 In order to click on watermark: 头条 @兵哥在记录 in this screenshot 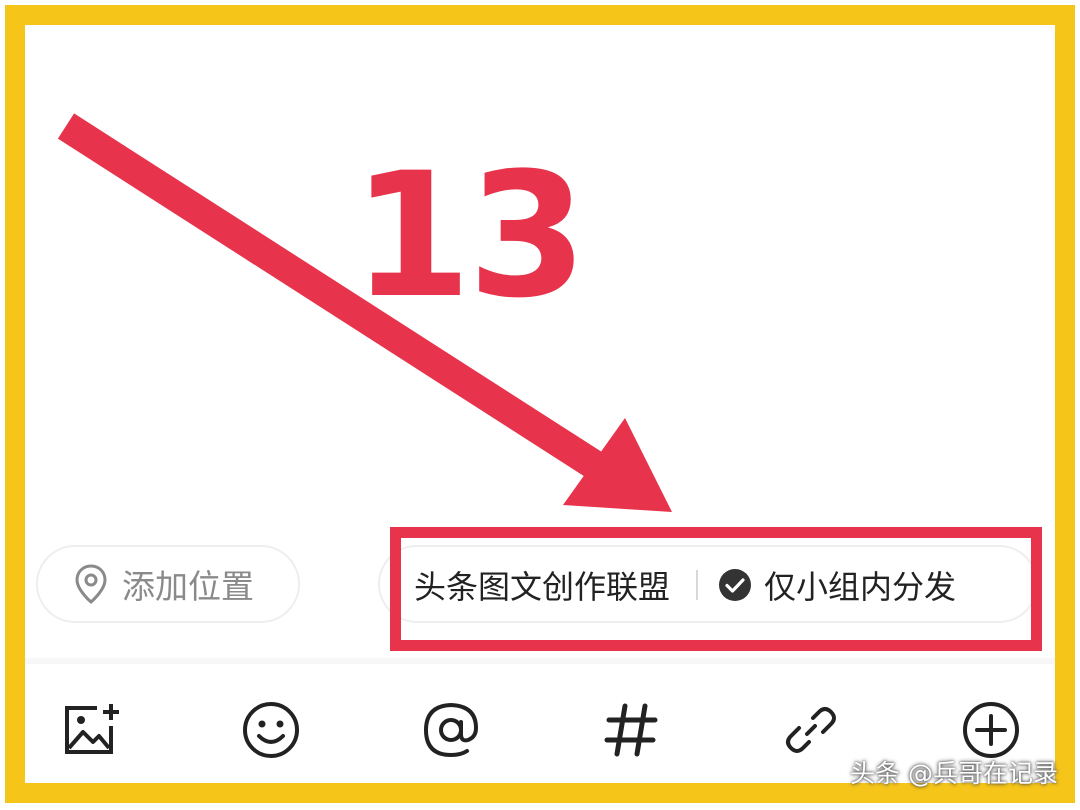, I will do `click(954, 773)`.